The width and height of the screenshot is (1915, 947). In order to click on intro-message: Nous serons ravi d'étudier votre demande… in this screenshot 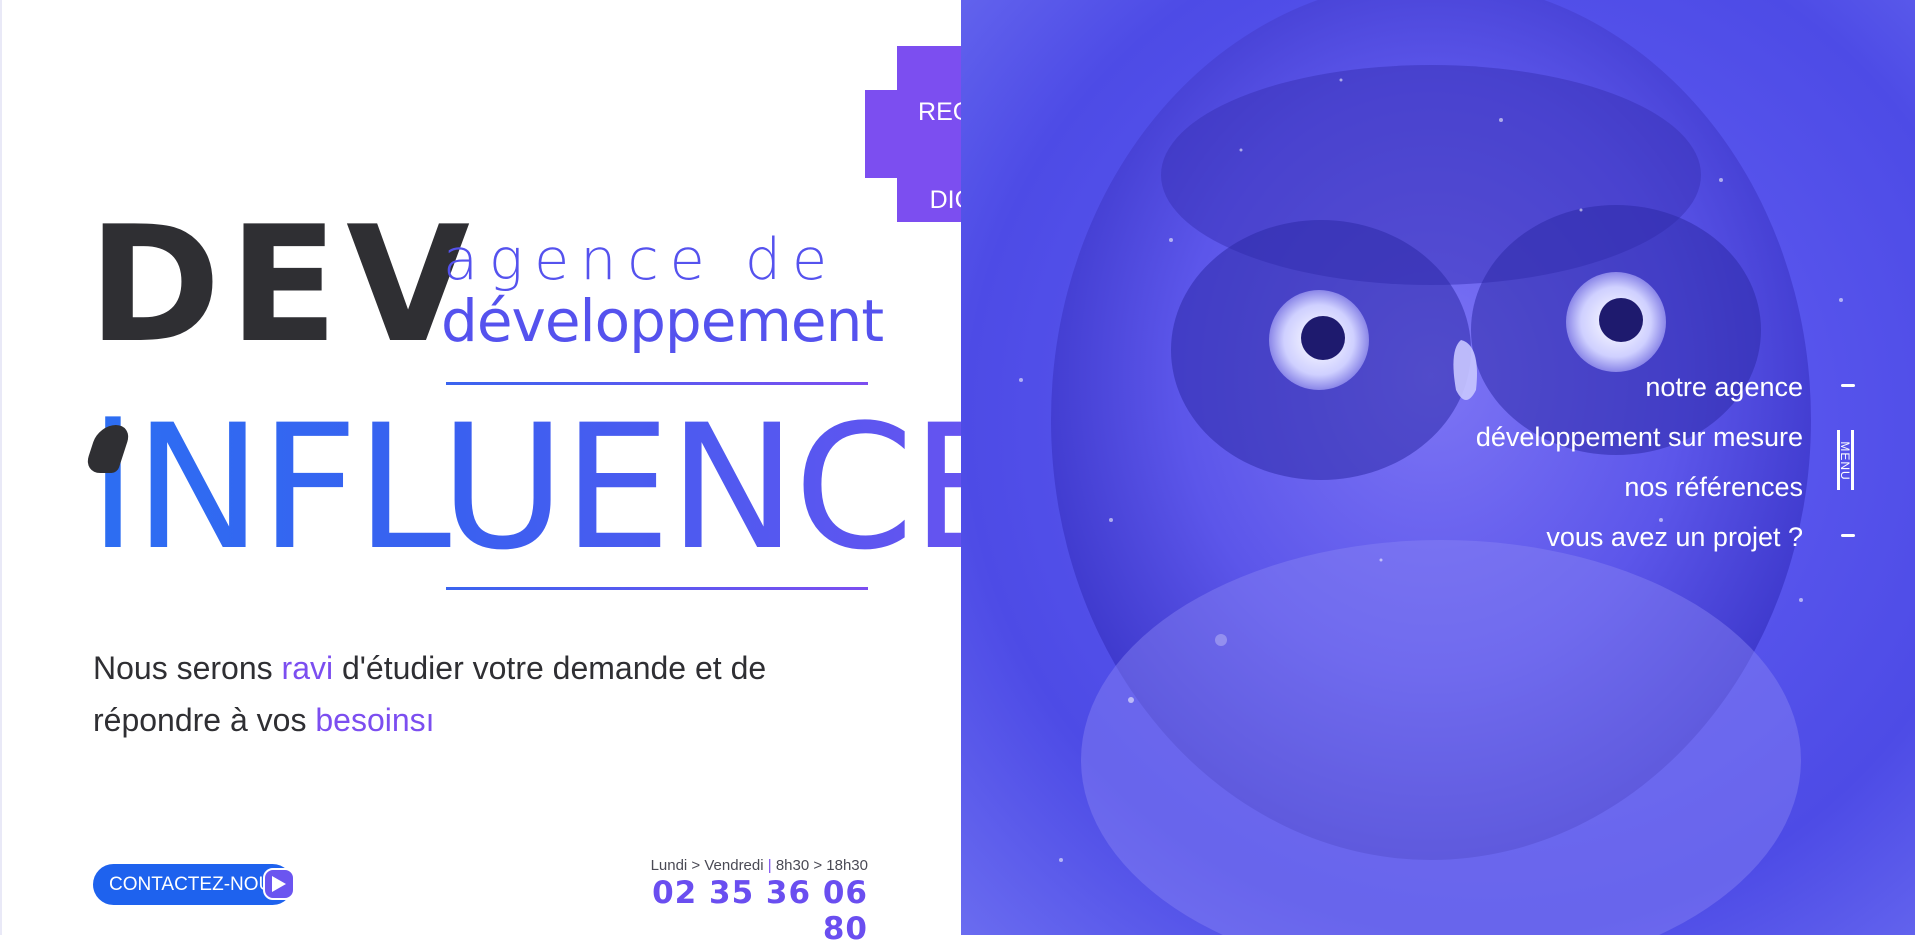, I will do `click(493, 694)`.